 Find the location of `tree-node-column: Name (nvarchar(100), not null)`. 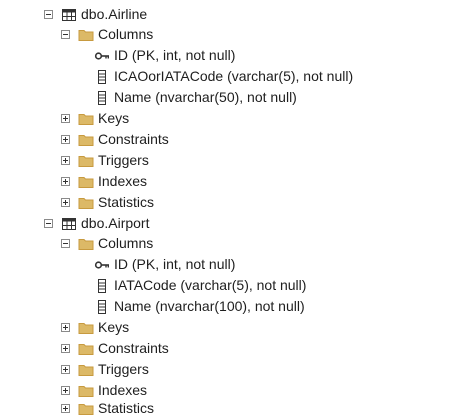

tree-node-column: Name (nvarchar(100), not null) is located at coordinates (199, 306).